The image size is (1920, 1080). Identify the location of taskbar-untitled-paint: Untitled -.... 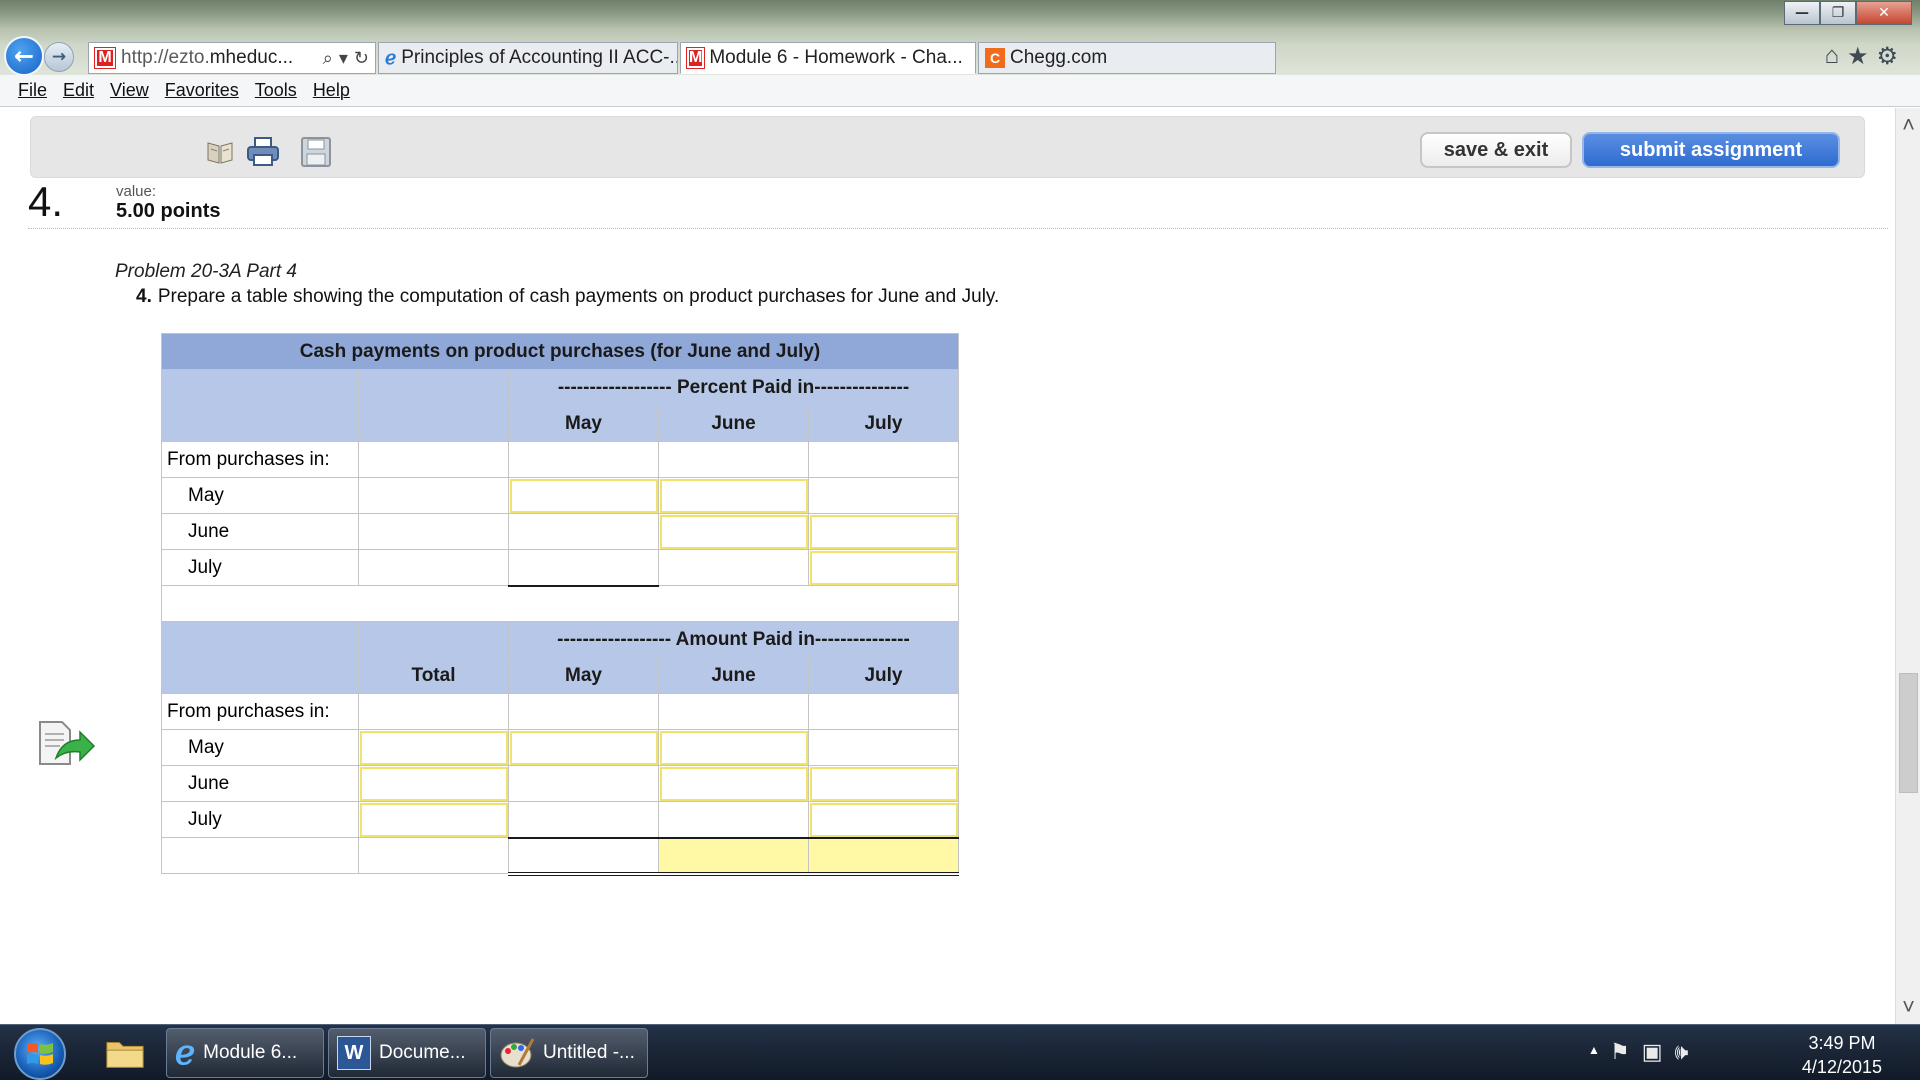
(569, 1053).